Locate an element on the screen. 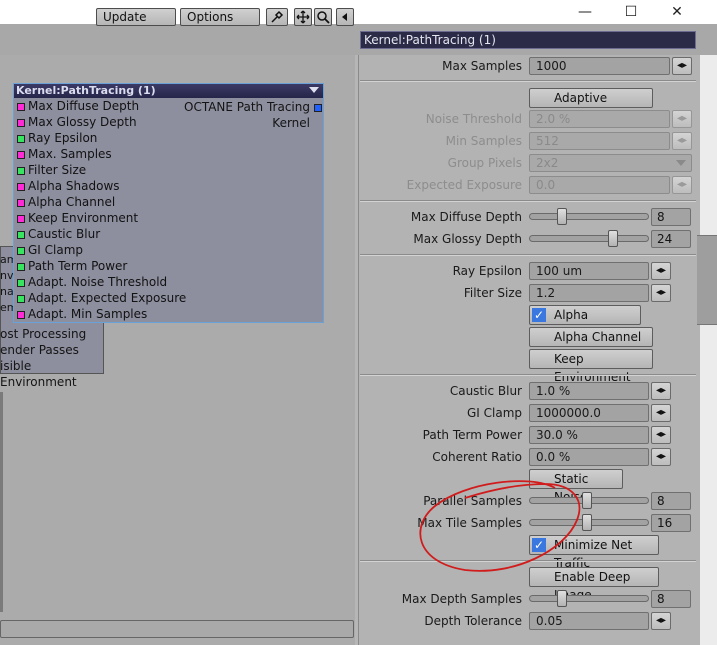 Image resolution: width=717 pixels, height=645 pixels. maximize-button: ☐ is located at coordinates (631, 12).